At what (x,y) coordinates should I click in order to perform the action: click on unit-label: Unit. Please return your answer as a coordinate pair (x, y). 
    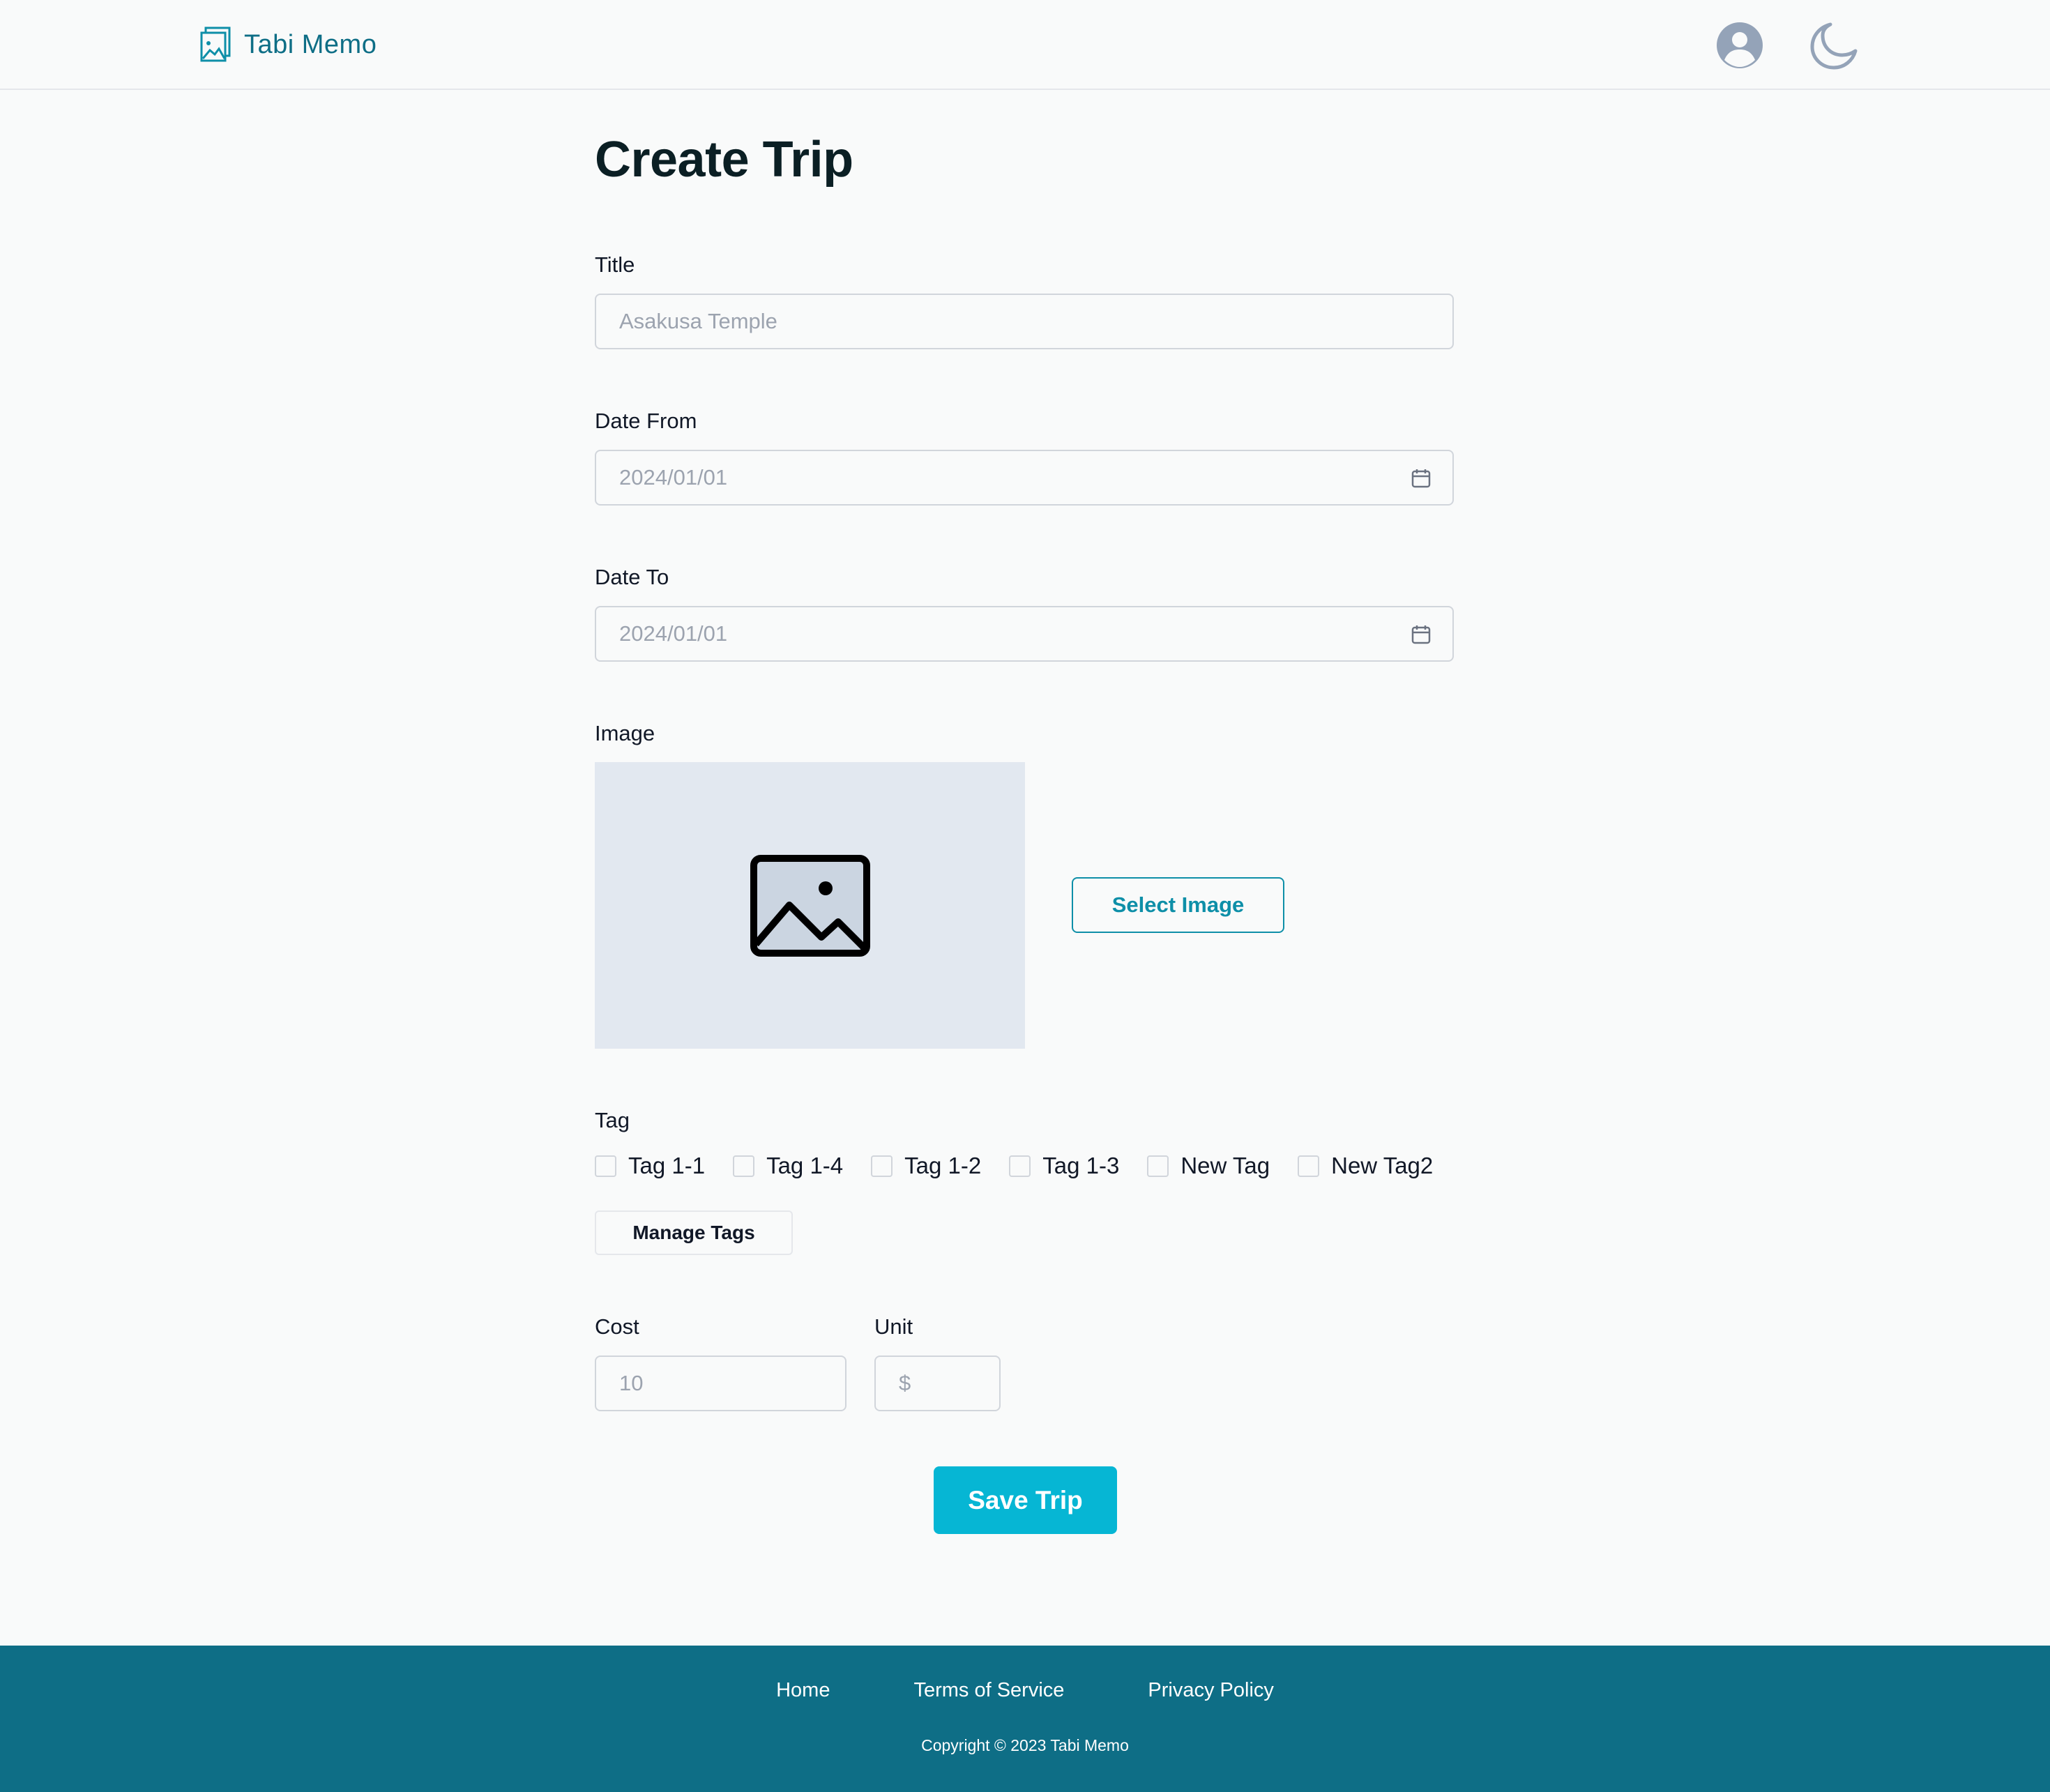
    Looking at the image, I should click on (893, 1326).